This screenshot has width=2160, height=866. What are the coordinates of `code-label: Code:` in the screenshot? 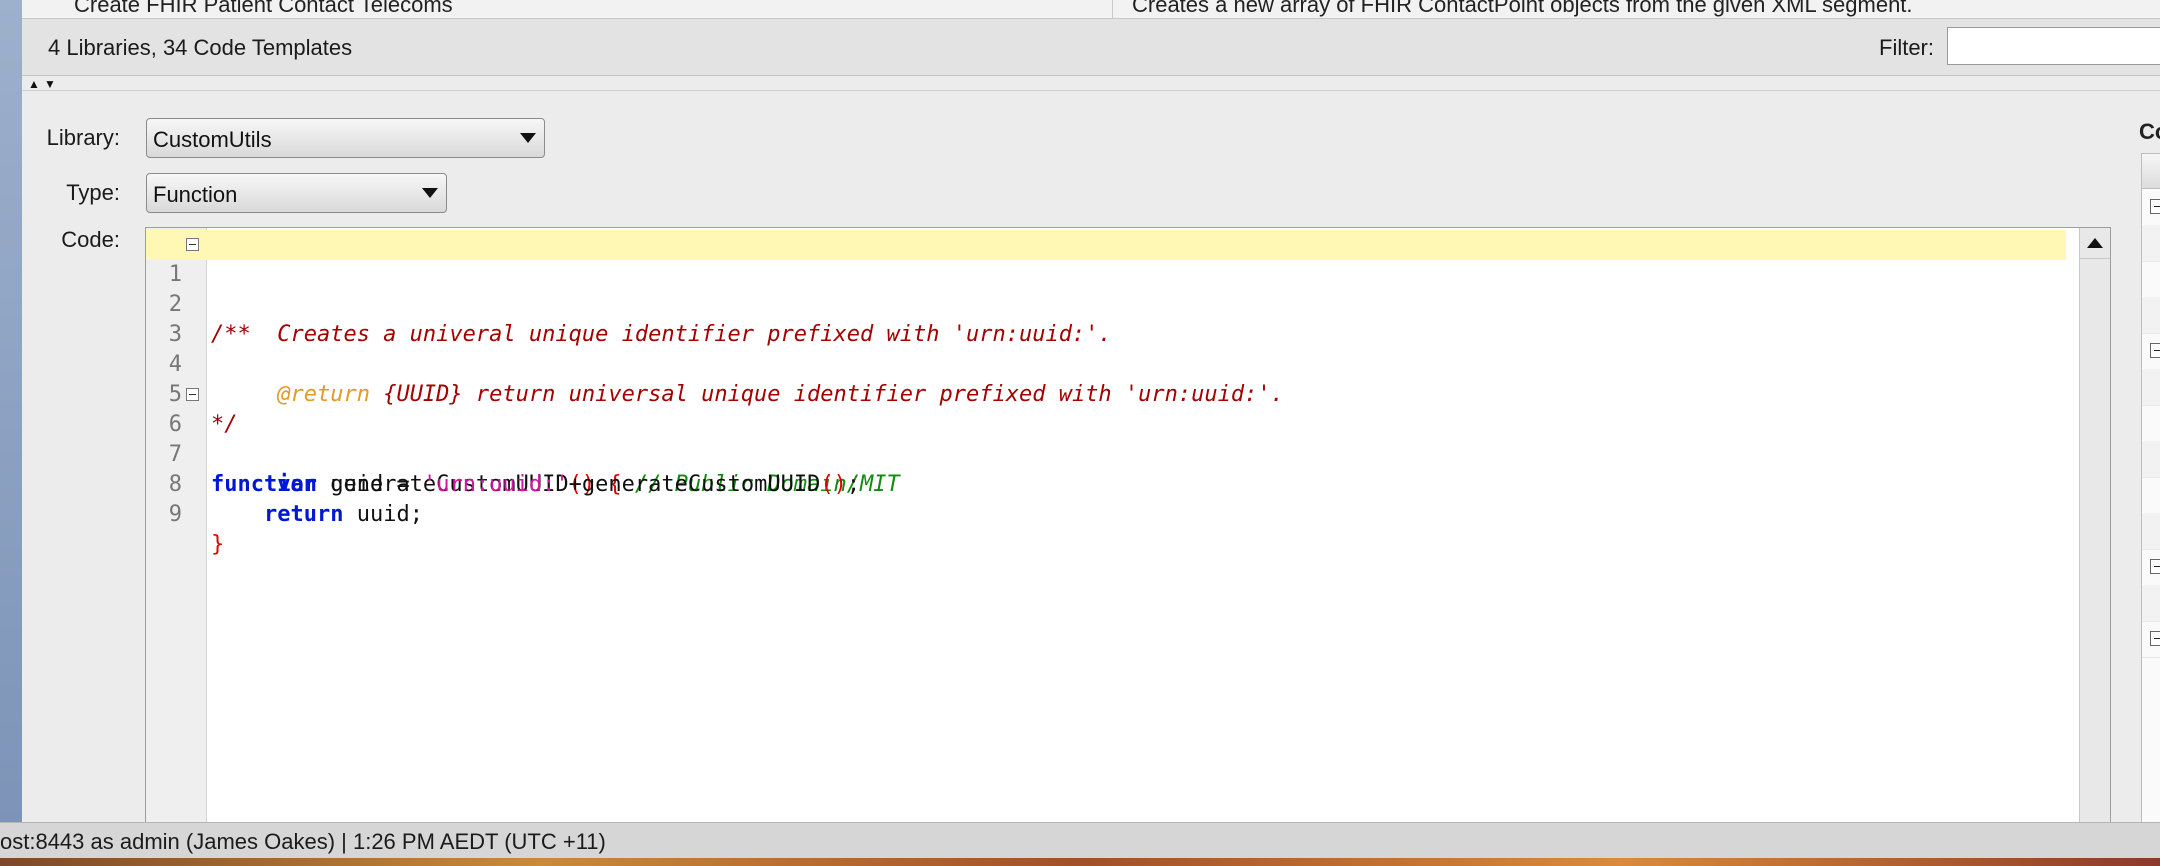 It's located at (90, 239).